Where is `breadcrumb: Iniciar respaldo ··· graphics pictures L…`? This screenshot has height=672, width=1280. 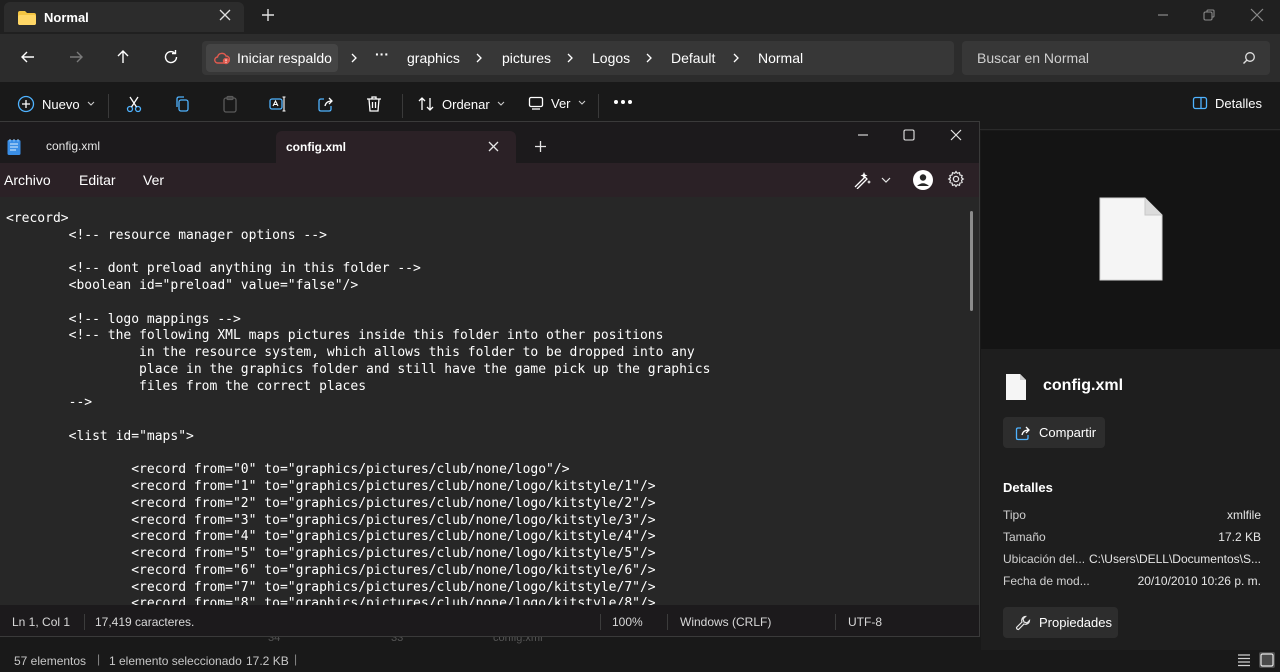
breadcrumb: Iniciar respaldo ··· graphics pictures L… is located at coordinates (578, 58).